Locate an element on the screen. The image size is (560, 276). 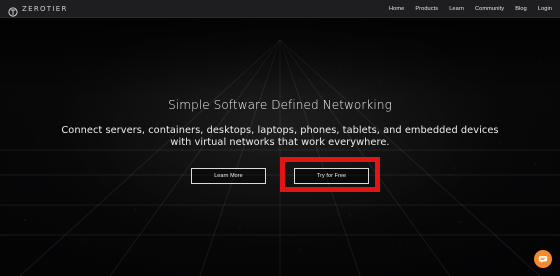
main-nav: Home Products Learn Community Blog Login is located at coordinates (470, 9).